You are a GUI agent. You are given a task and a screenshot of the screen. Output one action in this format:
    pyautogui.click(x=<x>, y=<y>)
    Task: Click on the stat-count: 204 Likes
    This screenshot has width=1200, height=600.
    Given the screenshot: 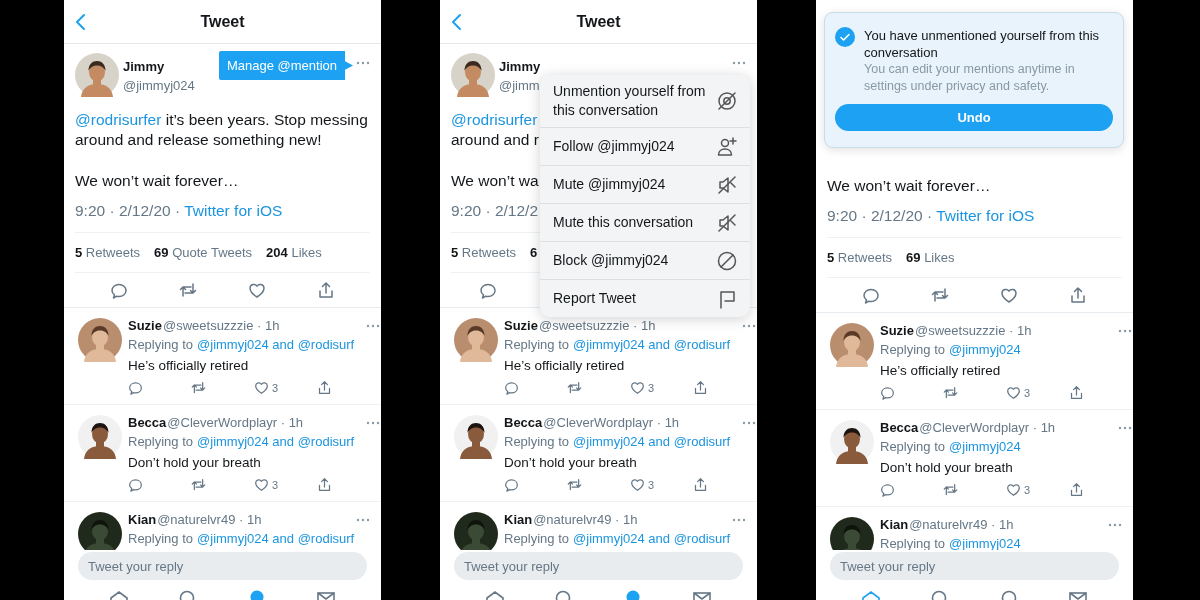 What is the action you would take?
    pyautogui.click(x=294, y=252)
    